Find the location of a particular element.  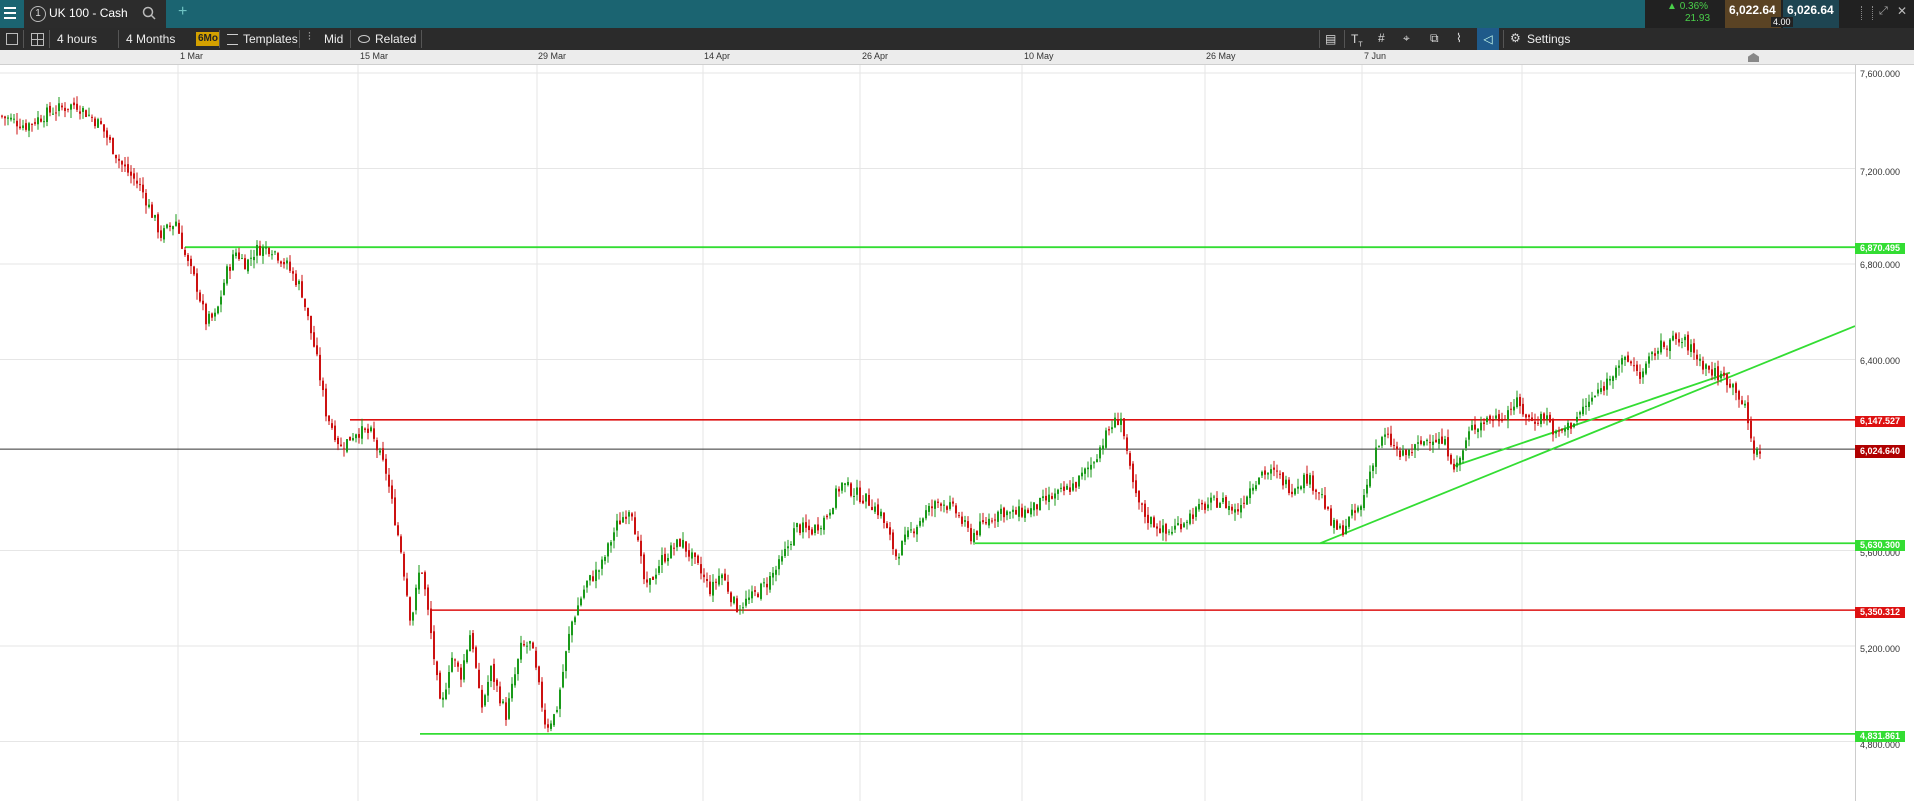

label-tool-icon: ◁ is located at coordinates (1488, 39).